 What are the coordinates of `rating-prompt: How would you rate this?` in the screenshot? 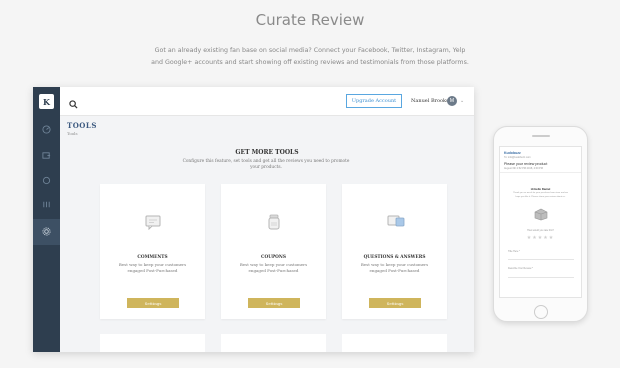 It's located at (540, 230).